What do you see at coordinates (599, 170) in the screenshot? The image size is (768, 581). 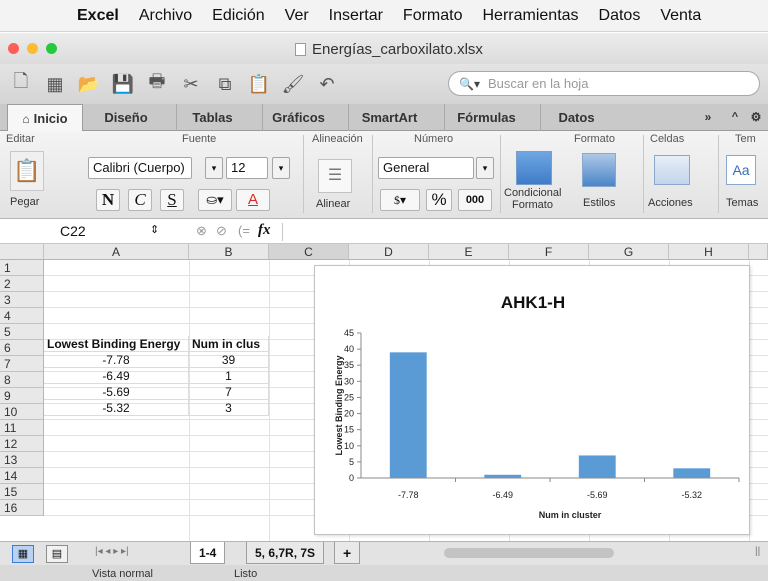 I see `styles-button` at bounding box center [599, 170].